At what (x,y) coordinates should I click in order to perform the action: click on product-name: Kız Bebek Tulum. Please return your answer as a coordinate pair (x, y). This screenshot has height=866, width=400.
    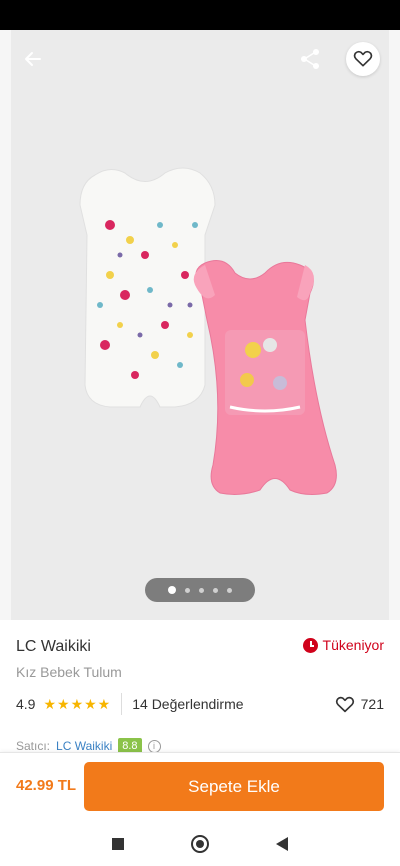
    Looking at the image, I should click on (69, 672).